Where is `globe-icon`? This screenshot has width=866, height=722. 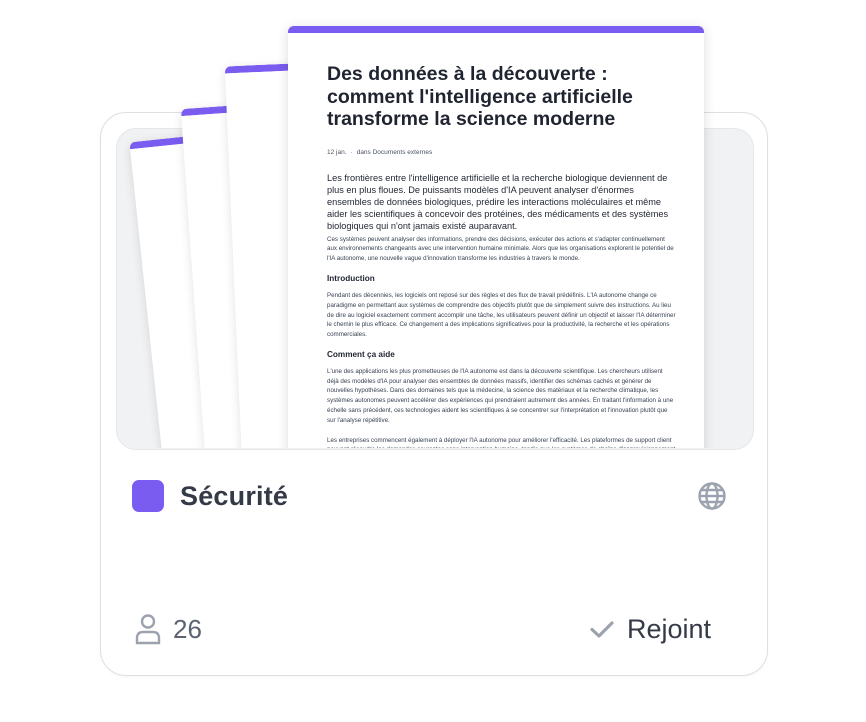
globe-icon is located at coordinates (712, 496).